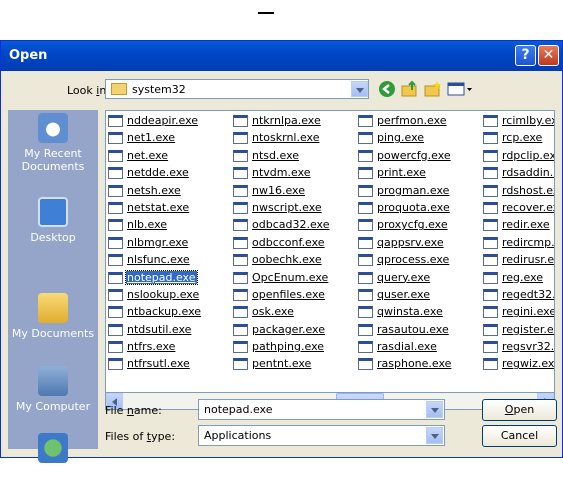 Image resolution: width=563 pixels, height=480 pixels. What do you see at coordinates (288, 242) in the screenshot?
I see `file-name: odbcconf.exe` at bounding box center [288, 242].